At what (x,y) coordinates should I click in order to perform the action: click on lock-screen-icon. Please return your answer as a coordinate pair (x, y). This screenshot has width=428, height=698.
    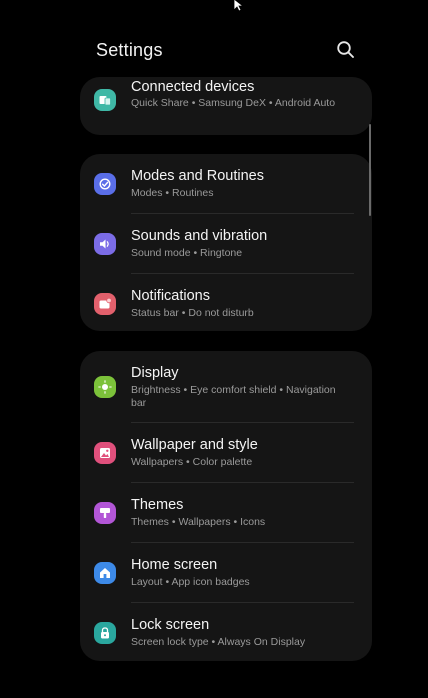
    Looking at the image, I should click on (105, 633).